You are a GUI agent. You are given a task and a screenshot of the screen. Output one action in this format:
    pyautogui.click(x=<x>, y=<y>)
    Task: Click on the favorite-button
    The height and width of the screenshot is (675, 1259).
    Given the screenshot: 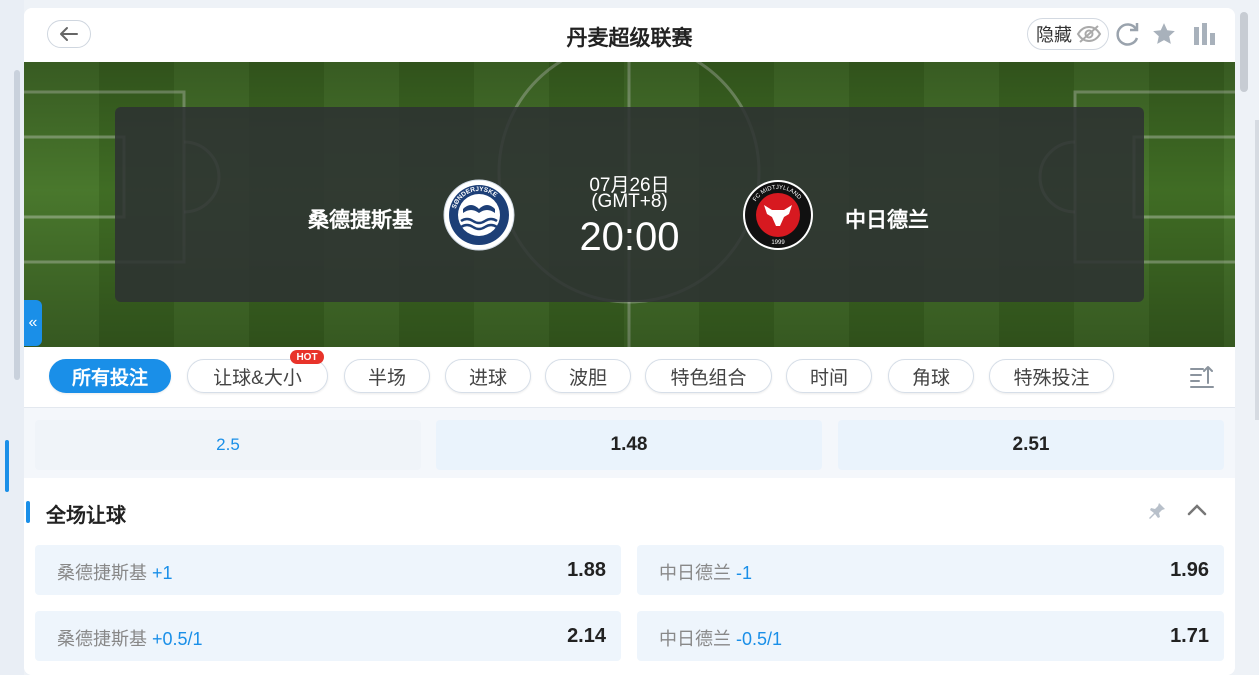 What is the action you would take?
    pyautogui.click(x=1164, y=34)
    